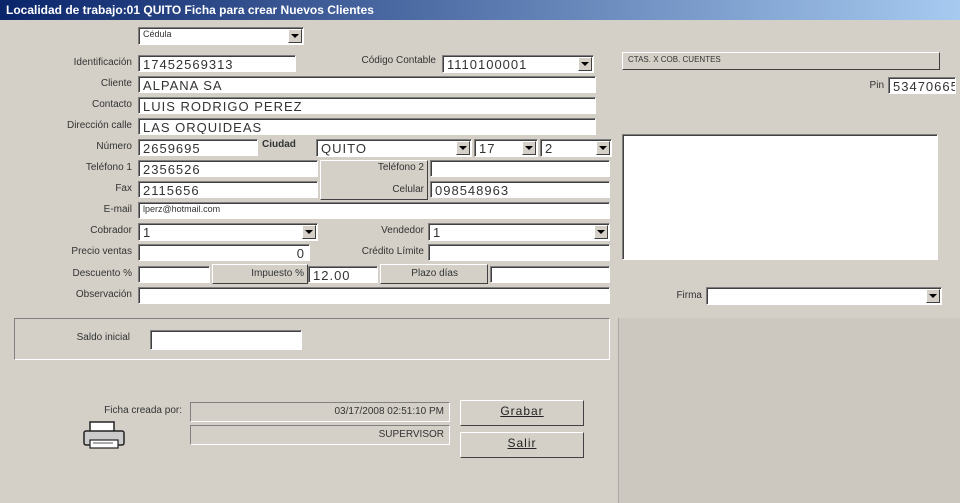 This screenshot has width=960, height=503. Describe the element at coordinates (123, 188) in the screenshot. I see `fax-label: Fax` at that location.